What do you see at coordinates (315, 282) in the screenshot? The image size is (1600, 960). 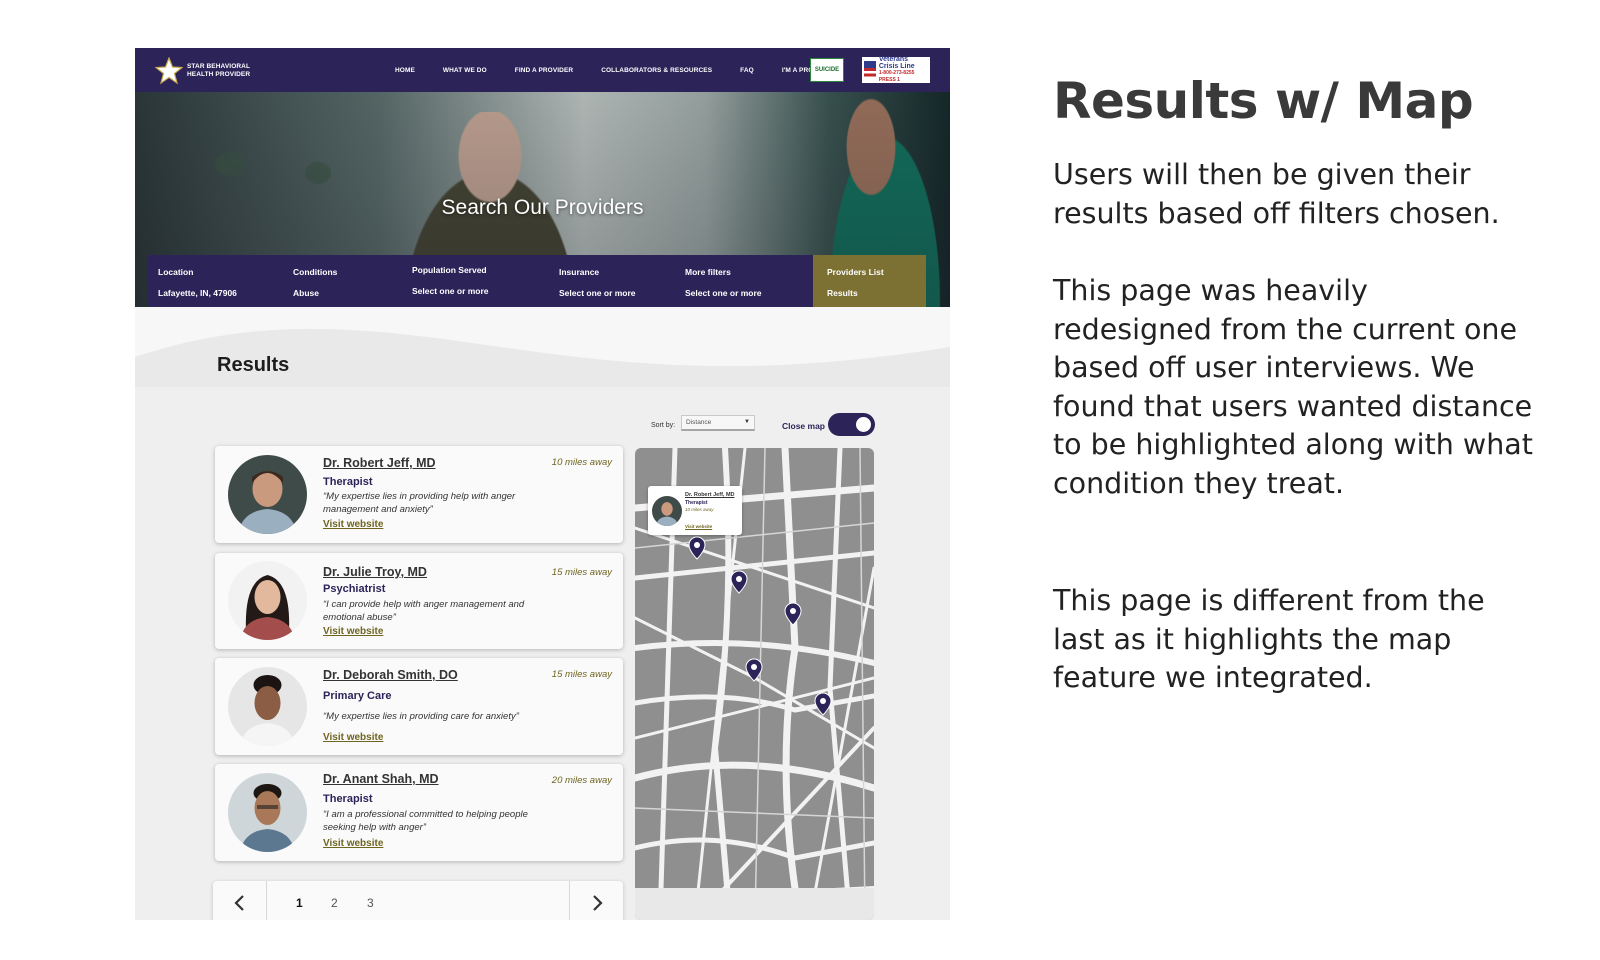 I see `filter-conditions: Conditions Abuse` at bounding box center [315, 282].